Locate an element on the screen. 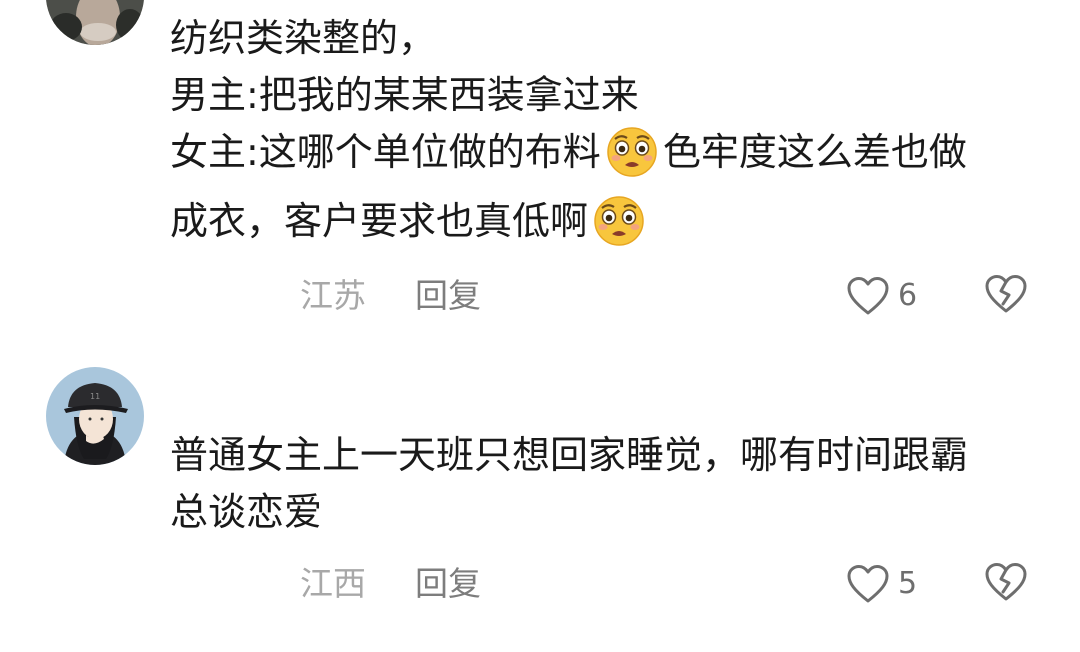 This screenshot has height=652, width=1080. comment-meta-row: 江苏 回复 6 is located at coordinates (540, 295).